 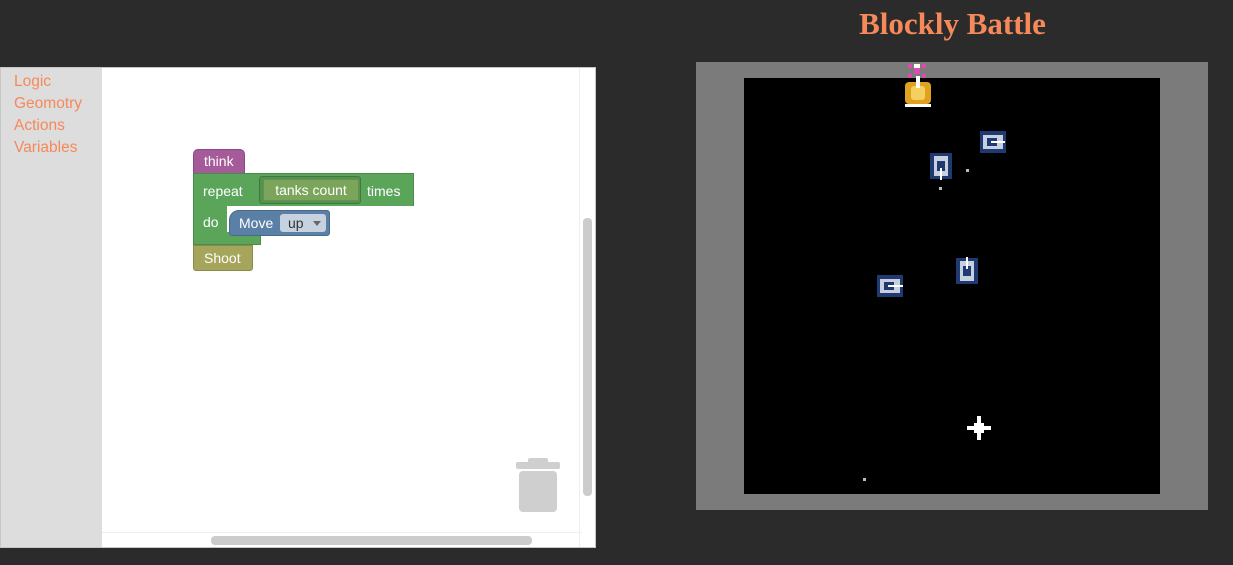 I want to click on think-block: think, so click(x=219, y=161).